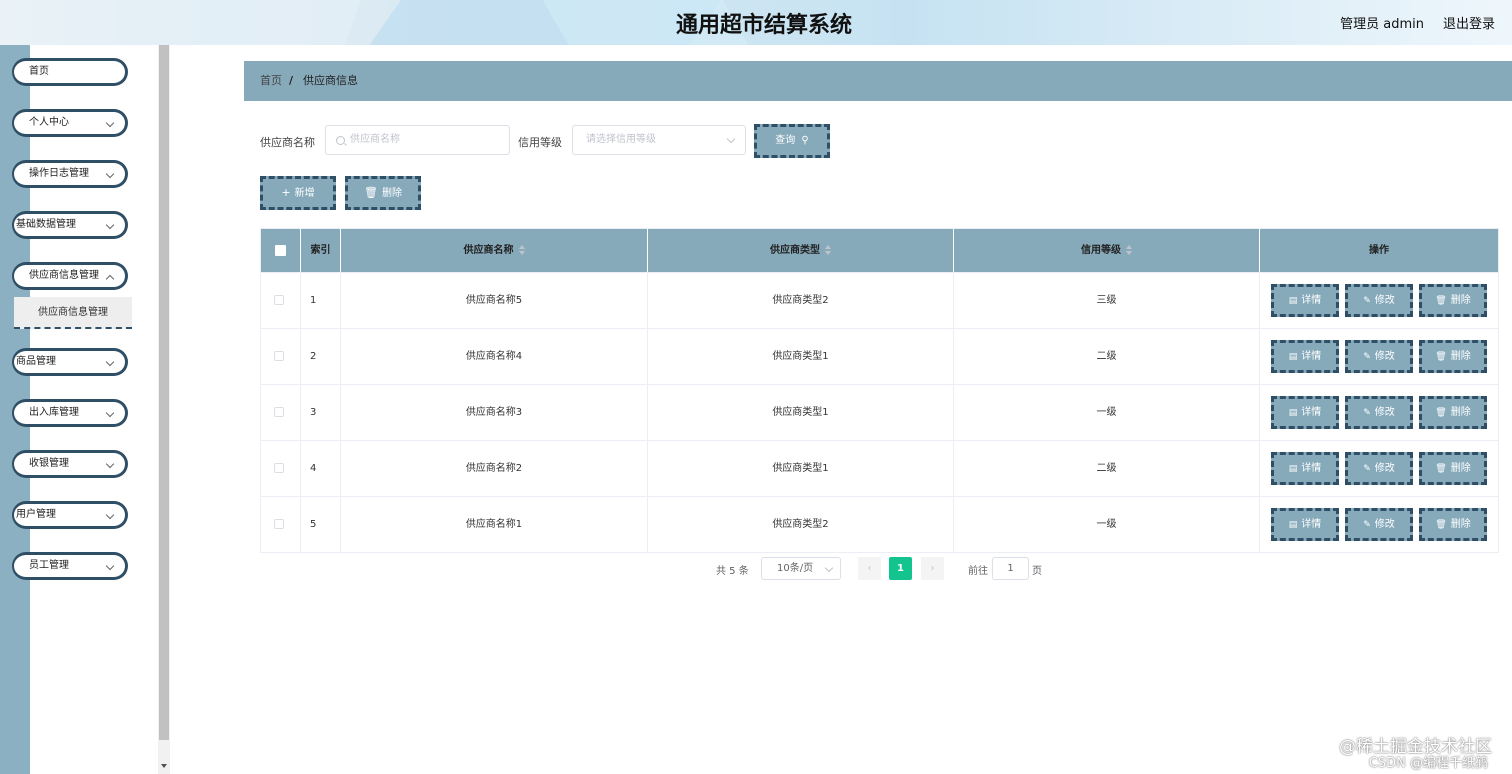  What do you see at coordinates (1428, 763) in the screenshot?
I see `watermark-csdn: CSDN @编程千纸鹤` at bounding box center [1428, 763].